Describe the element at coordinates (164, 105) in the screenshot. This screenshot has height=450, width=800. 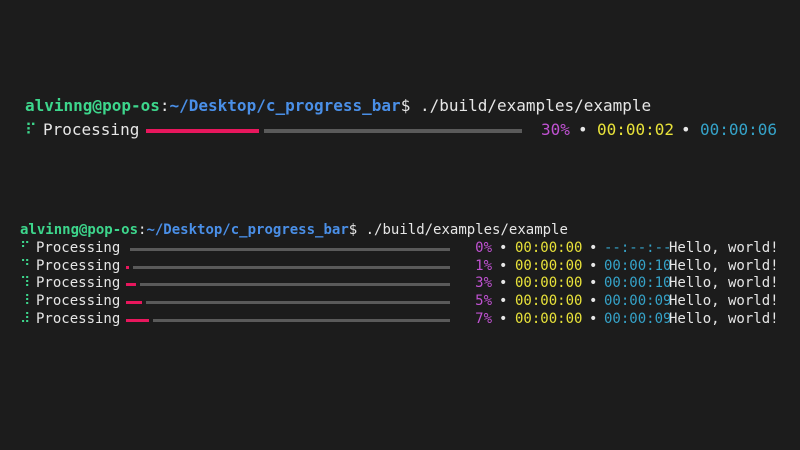
I see `prompt-colon: :` at that location.